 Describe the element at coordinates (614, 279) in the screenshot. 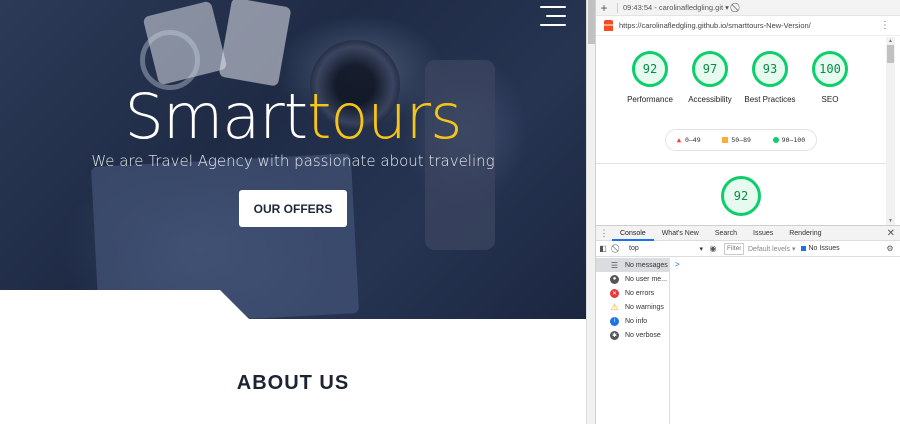

I see `user-icon: ●` at that location.